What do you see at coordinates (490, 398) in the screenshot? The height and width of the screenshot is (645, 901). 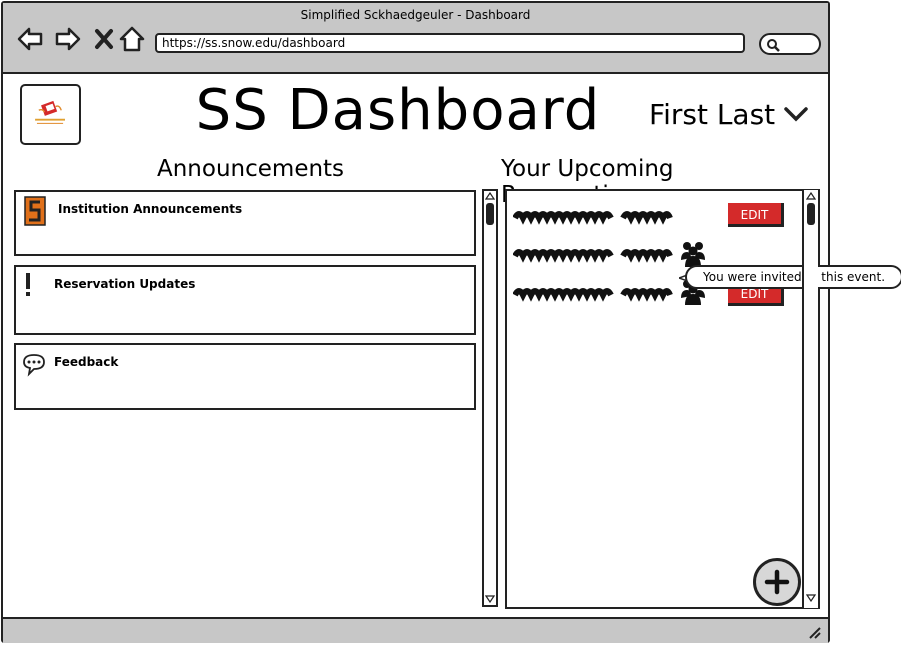 I see `announcements-scrollbar` at bounding box center [490, 398].